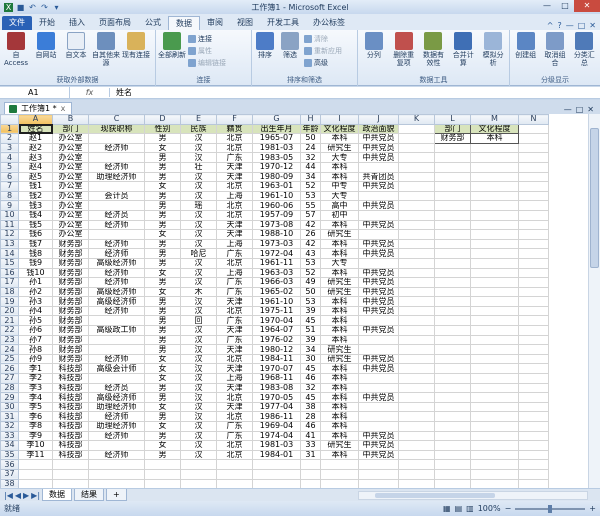  What do you see at coordinates (9, 273) in the screenshot?
I see `row-header: 16` at bounding box center [9, 273].